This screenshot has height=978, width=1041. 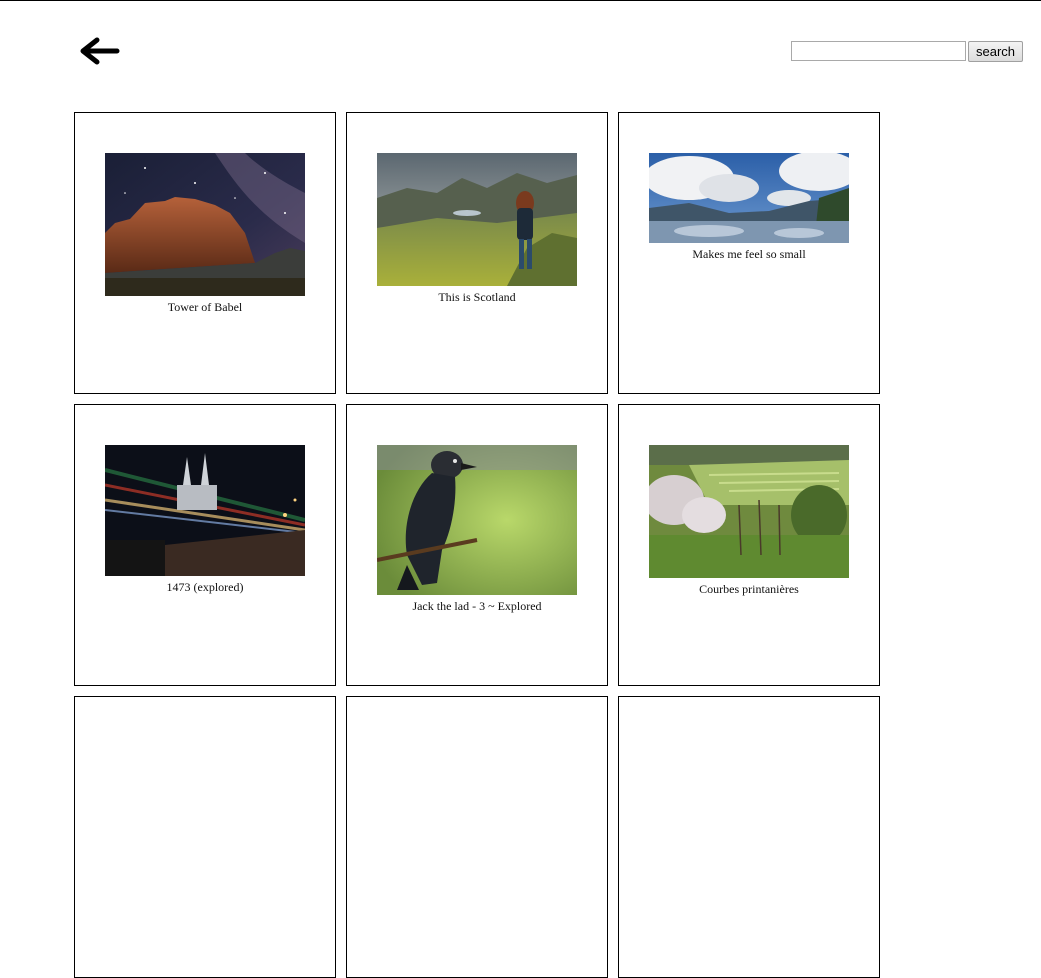 I want to click on search-input, so click(x=878, y=51).